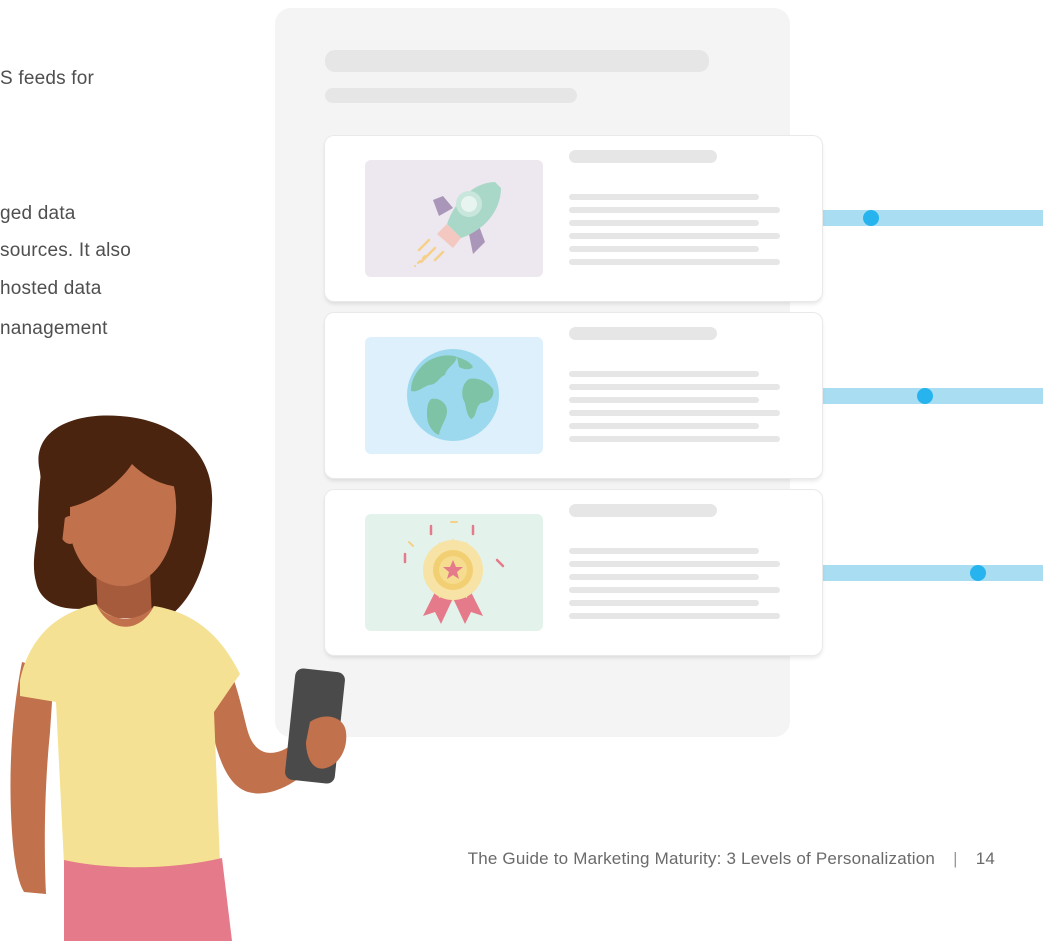 The height and width of the screenshot is (941, 1043). I want to click on body-text-line: S feeds for, so click(47, 78).